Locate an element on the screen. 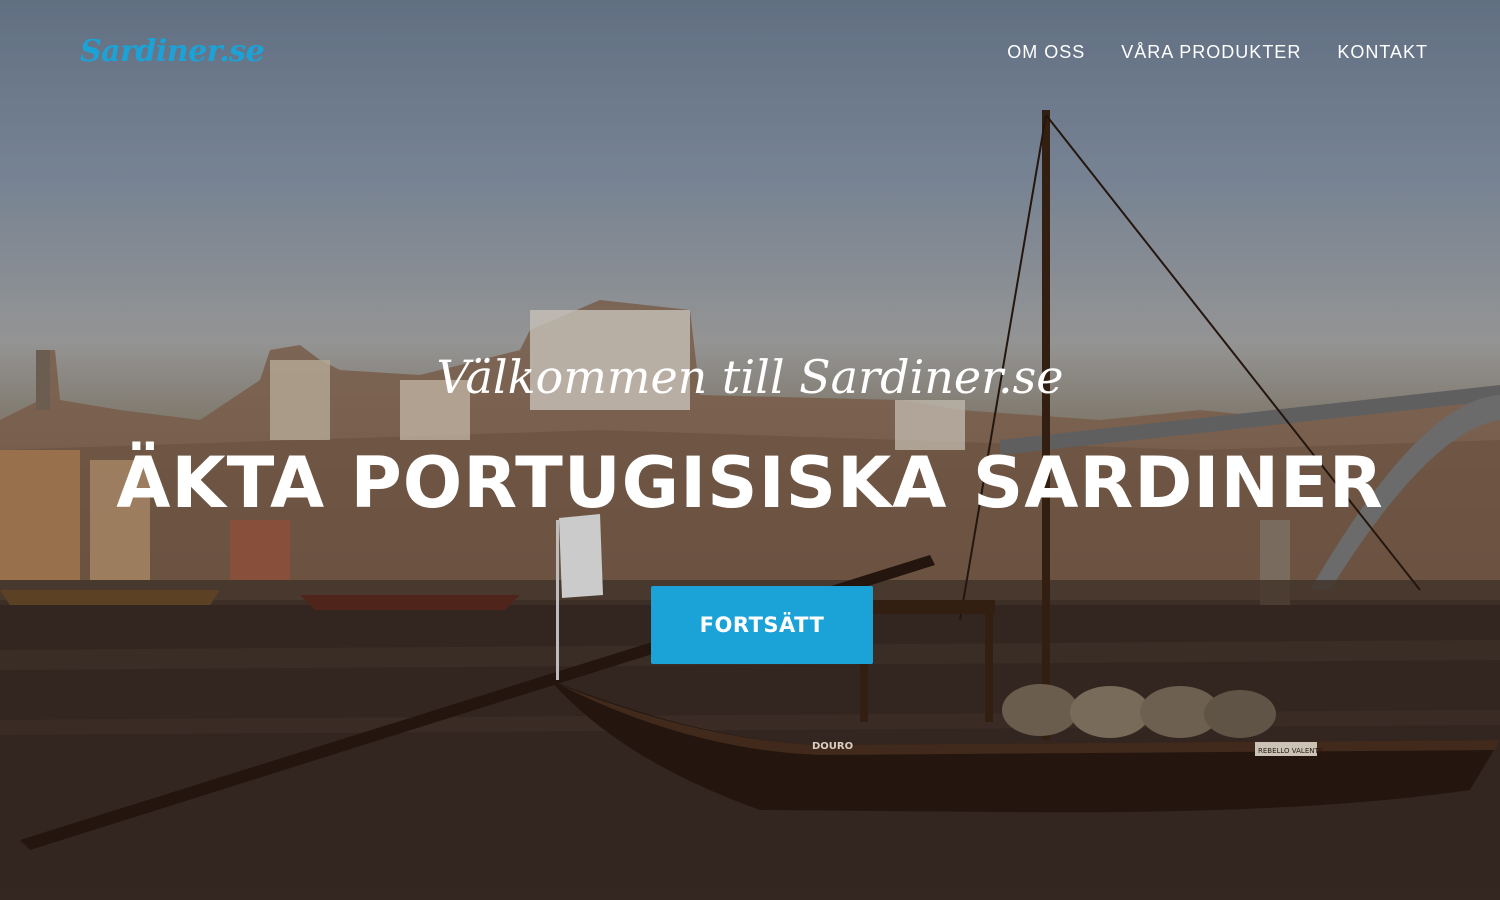  site-logo: Sardiner.se is located at coordinates (172, 51).